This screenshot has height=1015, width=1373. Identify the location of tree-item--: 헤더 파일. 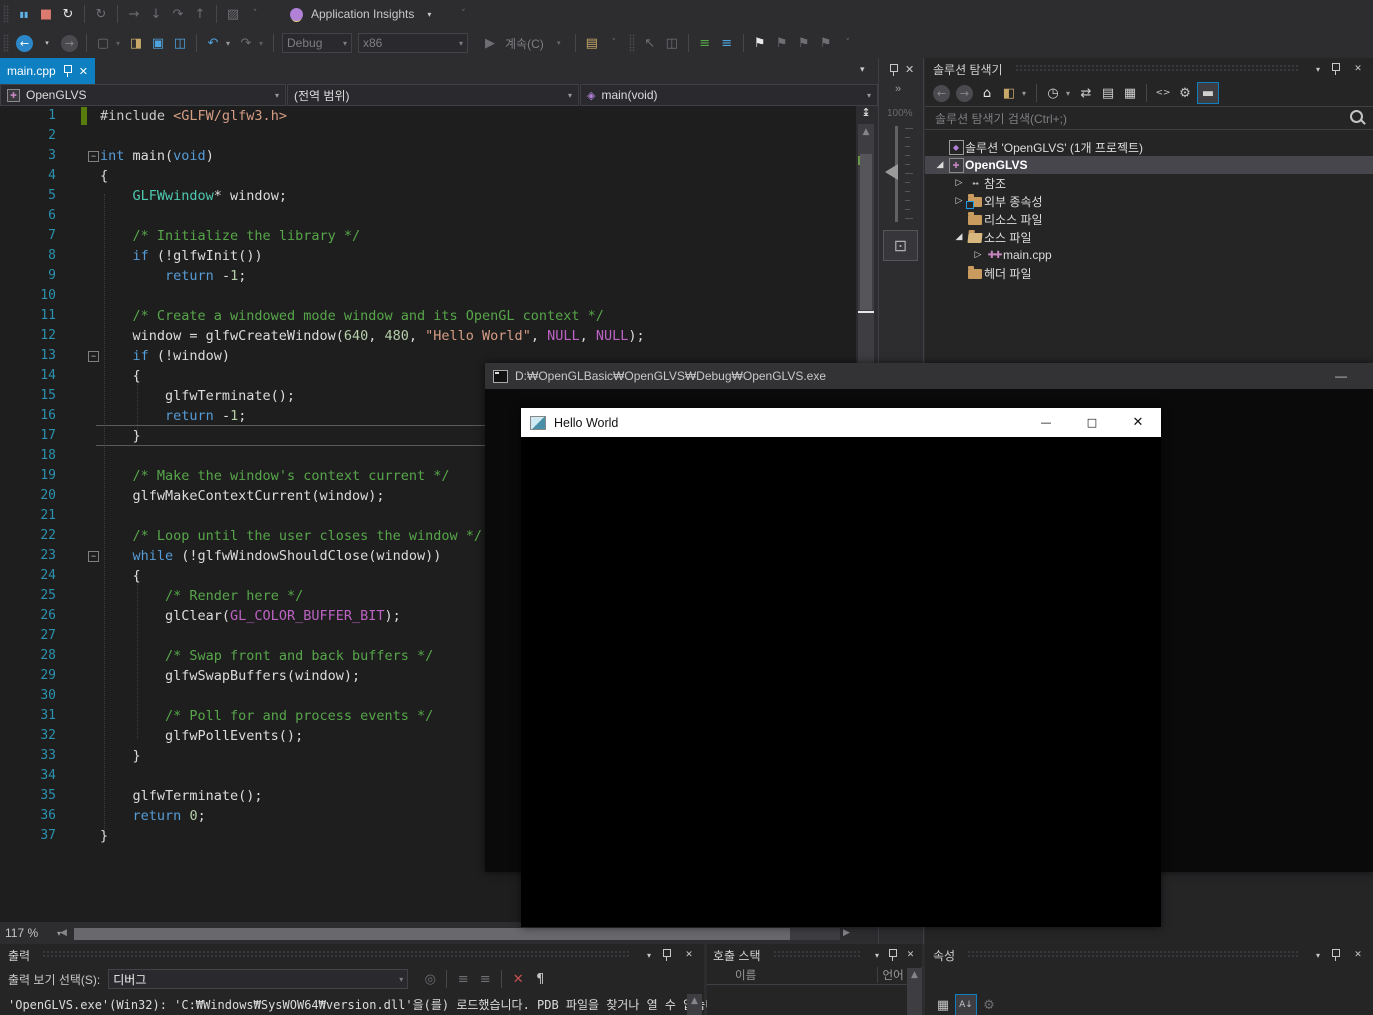
(1149, 273).